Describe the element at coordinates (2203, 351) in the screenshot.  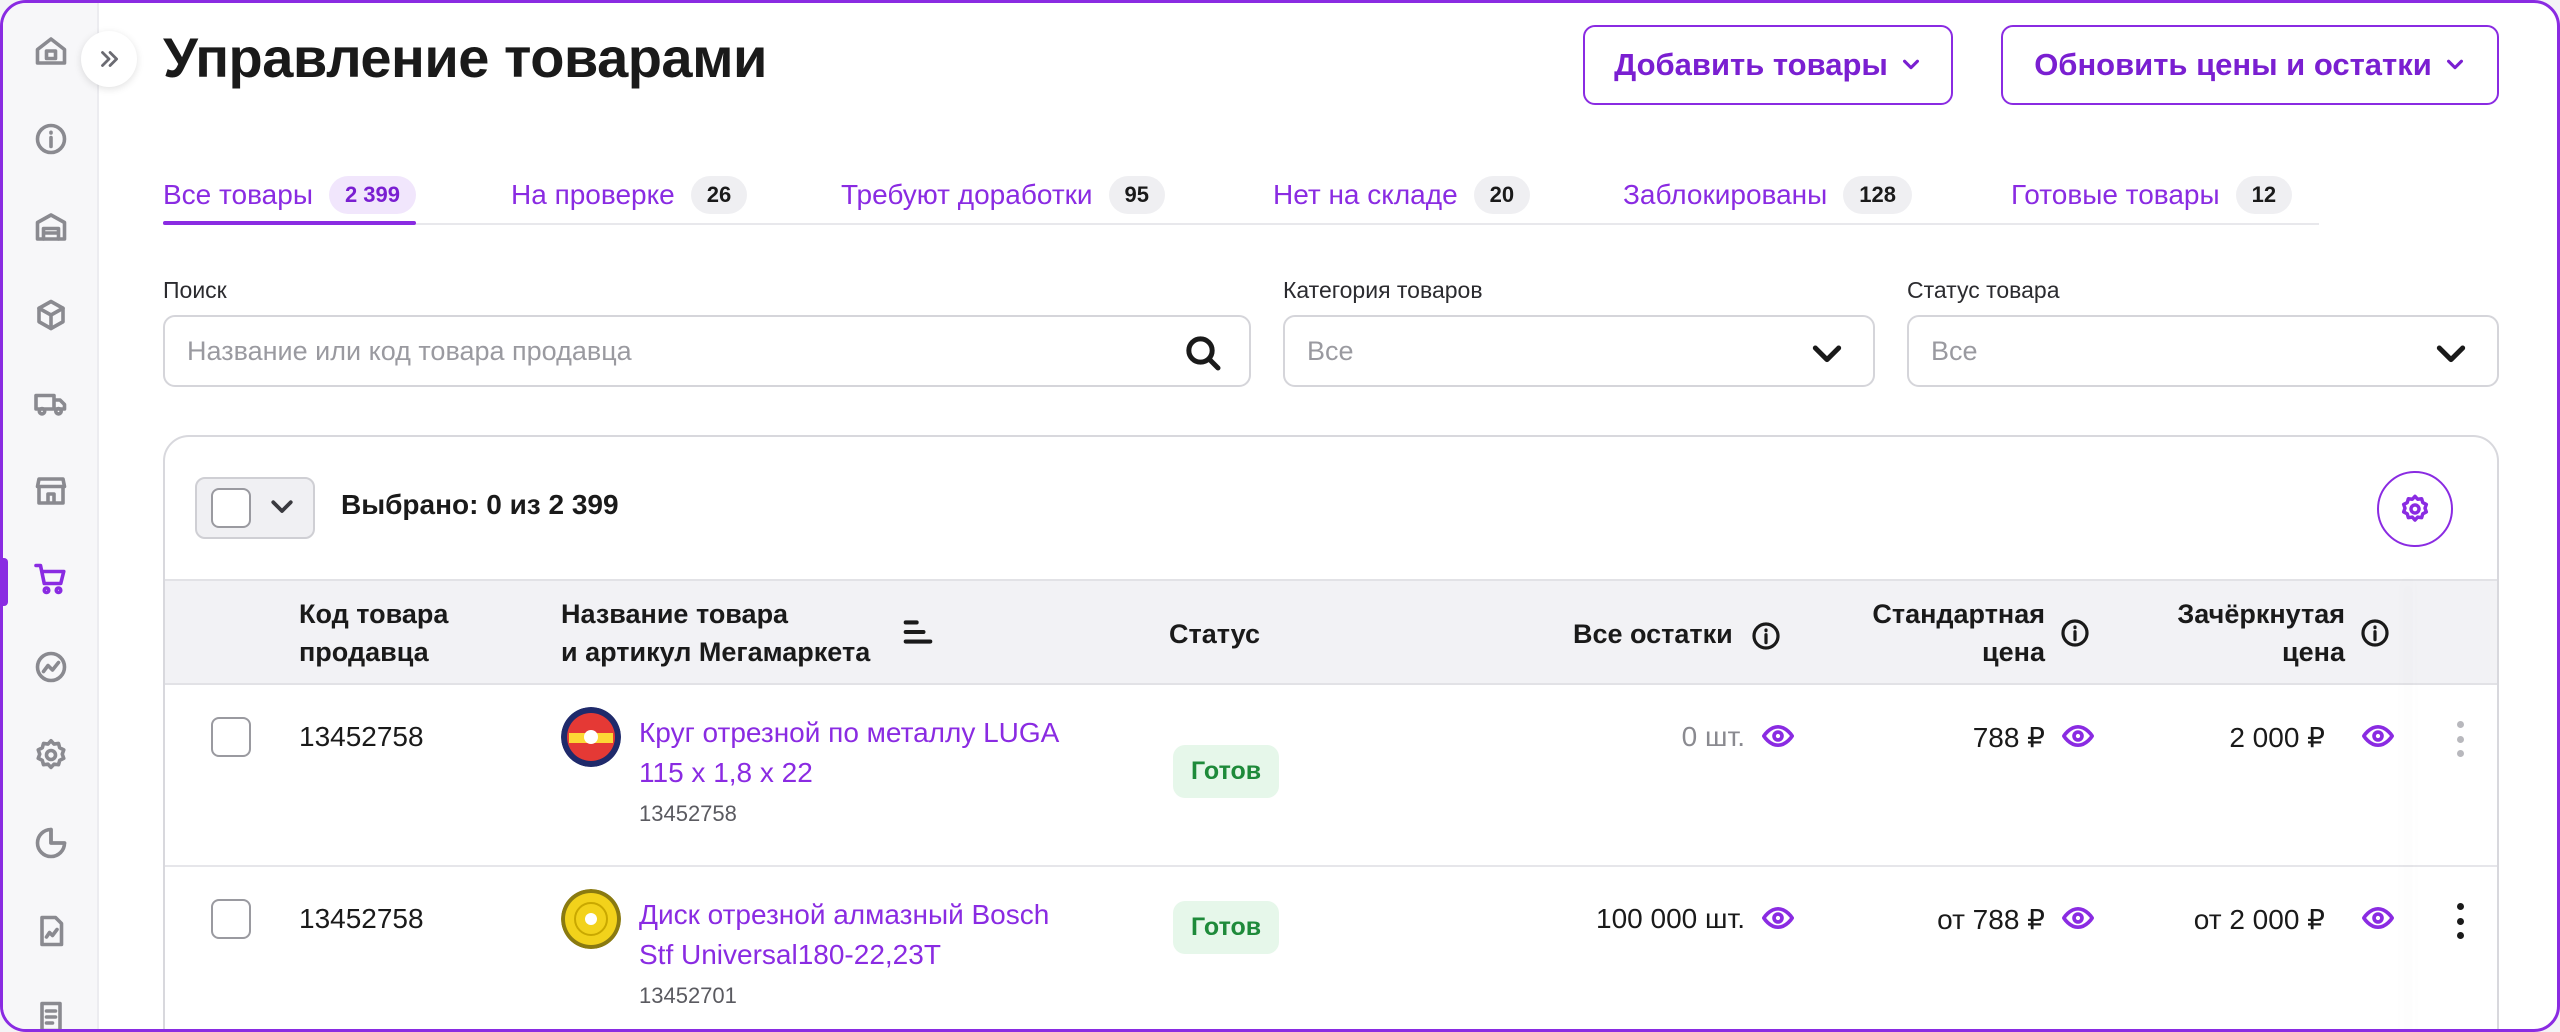
I see `status-select: Все` at that location.